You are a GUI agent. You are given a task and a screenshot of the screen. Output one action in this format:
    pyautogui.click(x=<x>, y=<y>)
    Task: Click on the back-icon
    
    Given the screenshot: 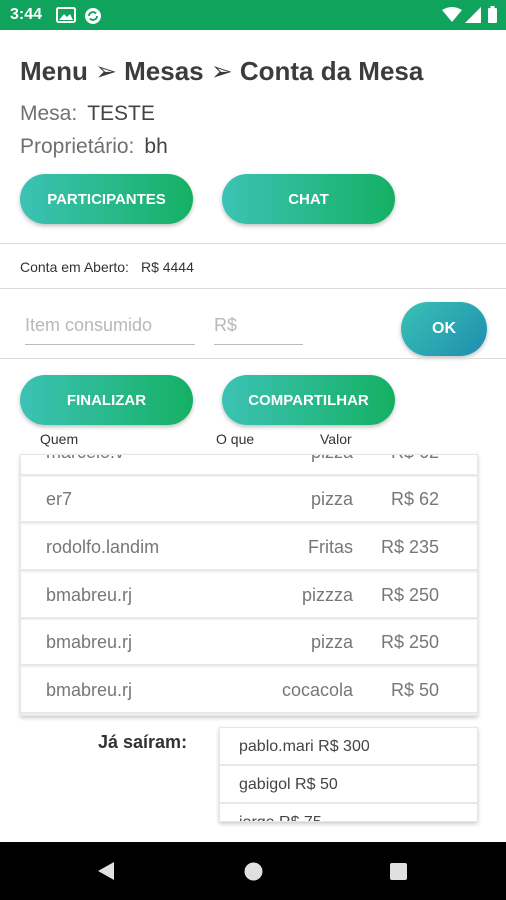 What is the action you would take?
    pyautogui.click(x=106, y=873)
    